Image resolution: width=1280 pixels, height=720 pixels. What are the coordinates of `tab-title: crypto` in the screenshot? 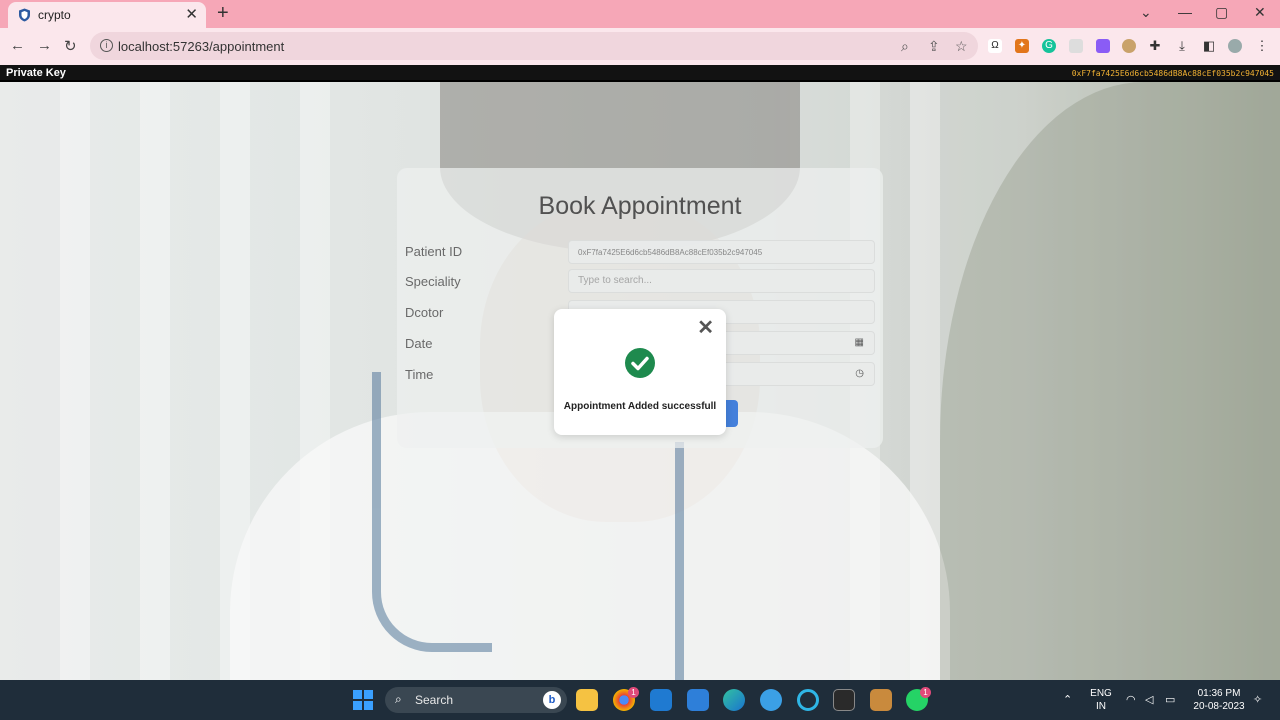 It's located at (54, 15).